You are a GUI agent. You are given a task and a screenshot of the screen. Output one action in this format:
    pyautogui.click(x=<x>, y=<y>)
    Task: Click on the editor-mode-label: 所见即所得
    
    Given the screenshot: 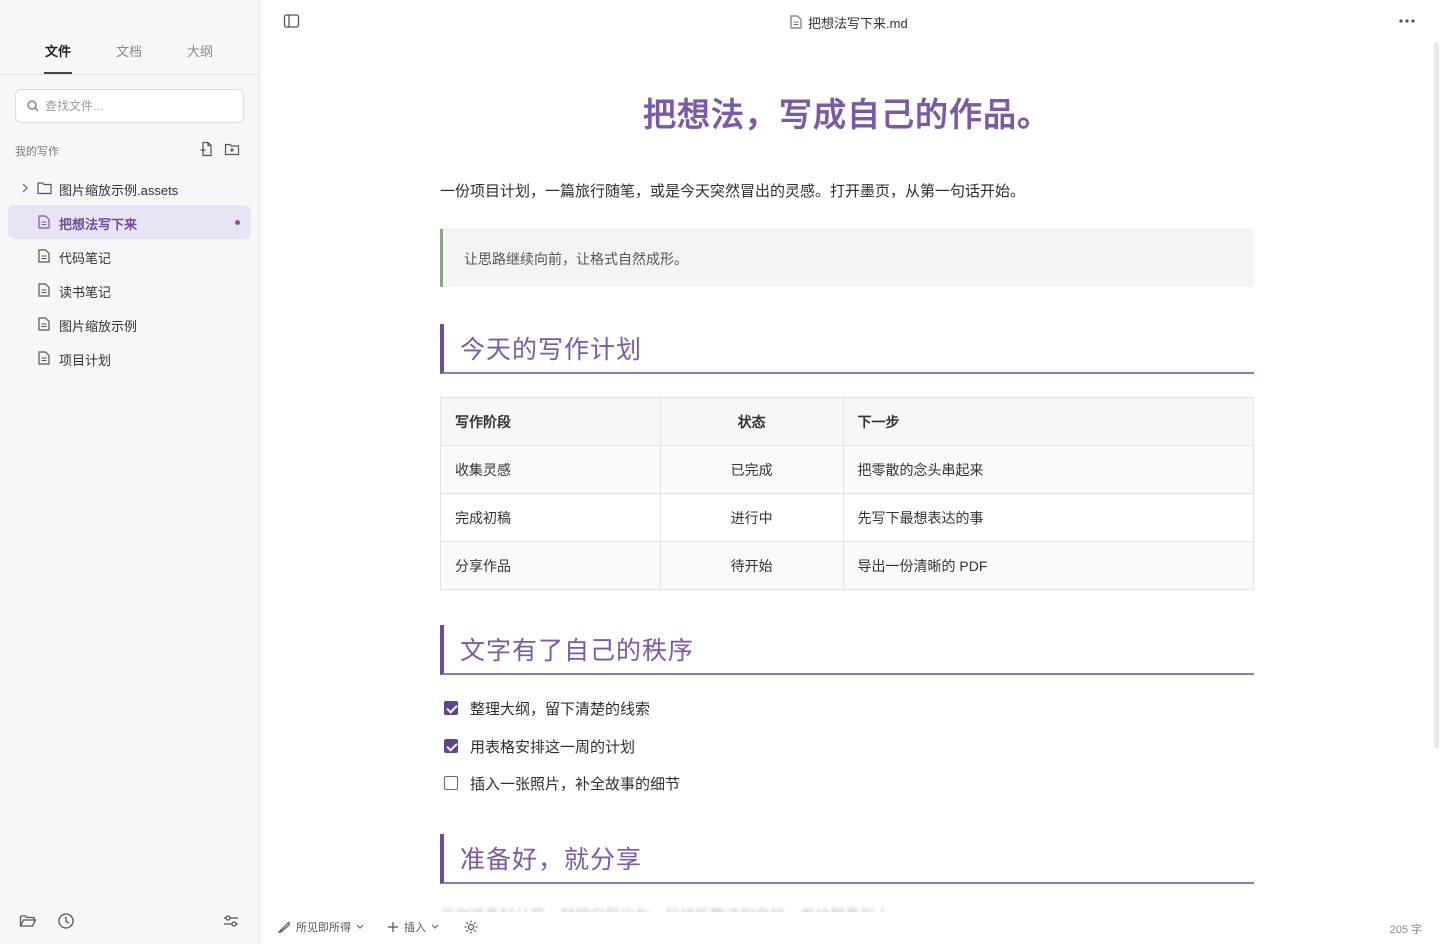 What is the action you would take?
    pyautogui.click(x=323, y=928)
    